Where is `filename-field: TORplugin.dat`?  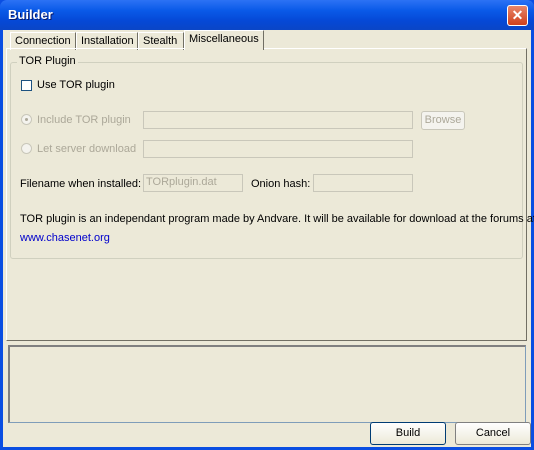 filename-field: TORplugin.dat is located at coordinates (193, 183).